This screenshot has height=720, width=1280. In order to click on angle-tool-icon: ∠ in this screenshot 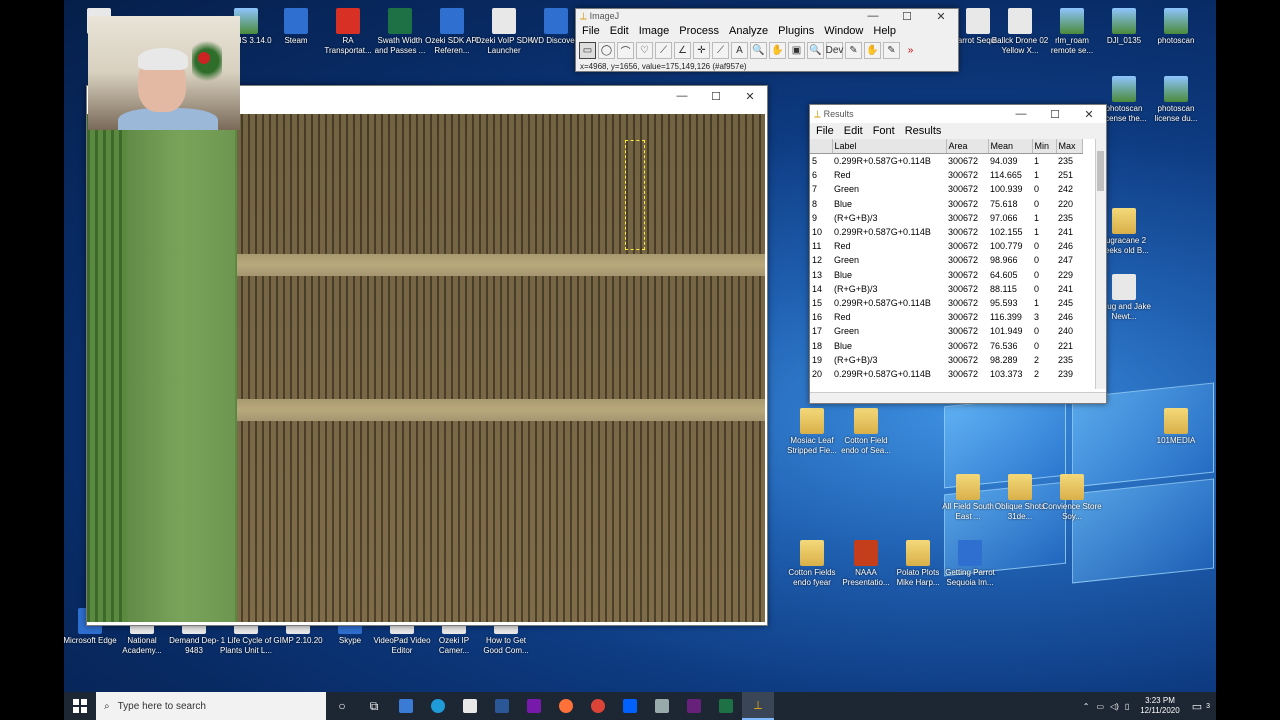, I will do `click(682, 50)`.